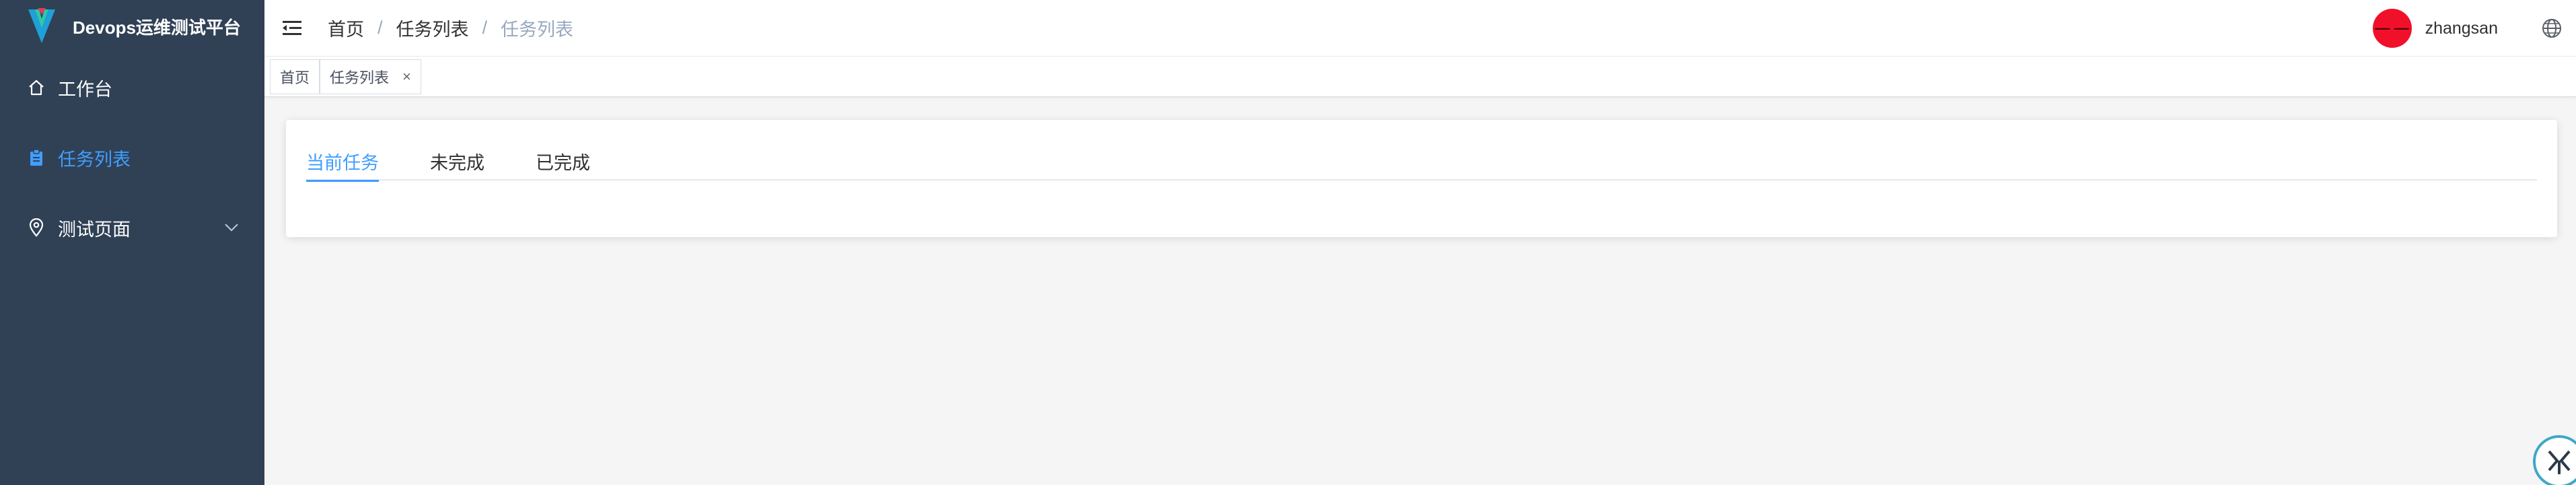  I want to click on location-pin-icon, so click(36, 228).